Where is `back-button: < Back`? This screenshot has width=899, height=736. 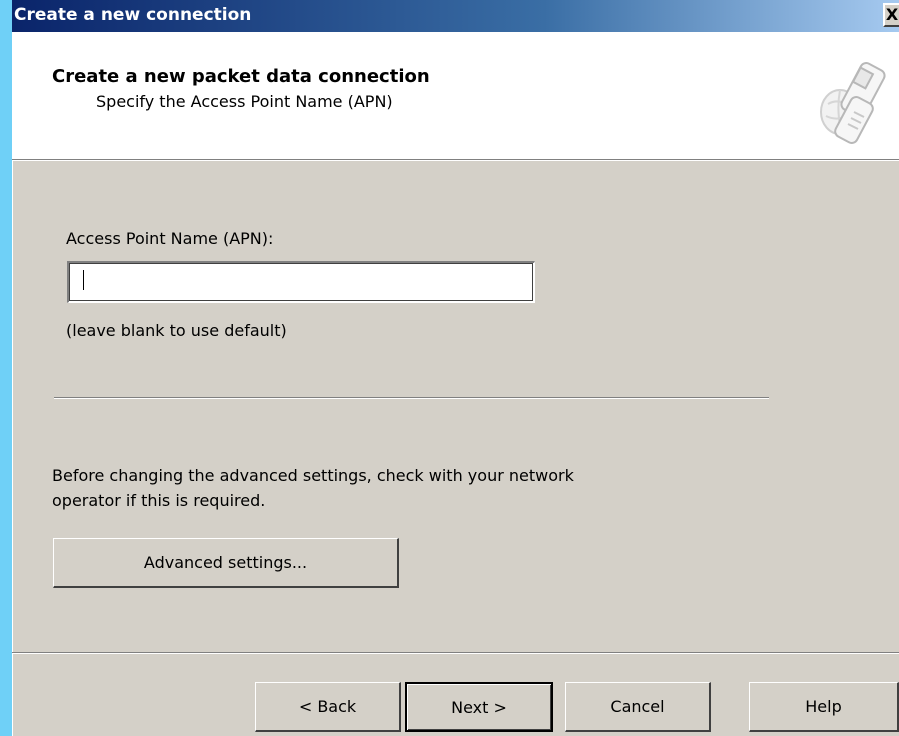 back-button: < Back is located at coordinates (328, 707).